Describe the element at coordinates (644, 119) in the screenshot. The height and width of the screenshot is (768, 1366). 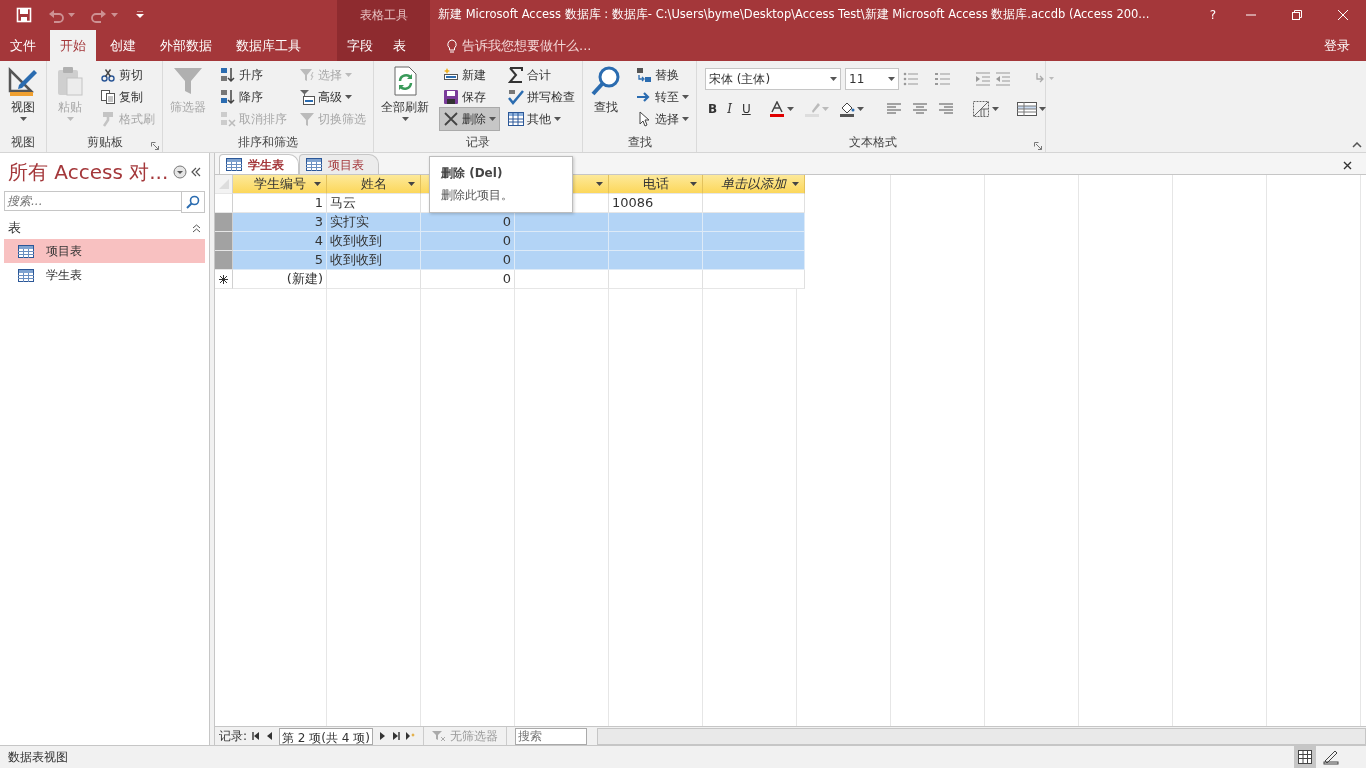
I see `cursor-icon` at that location.